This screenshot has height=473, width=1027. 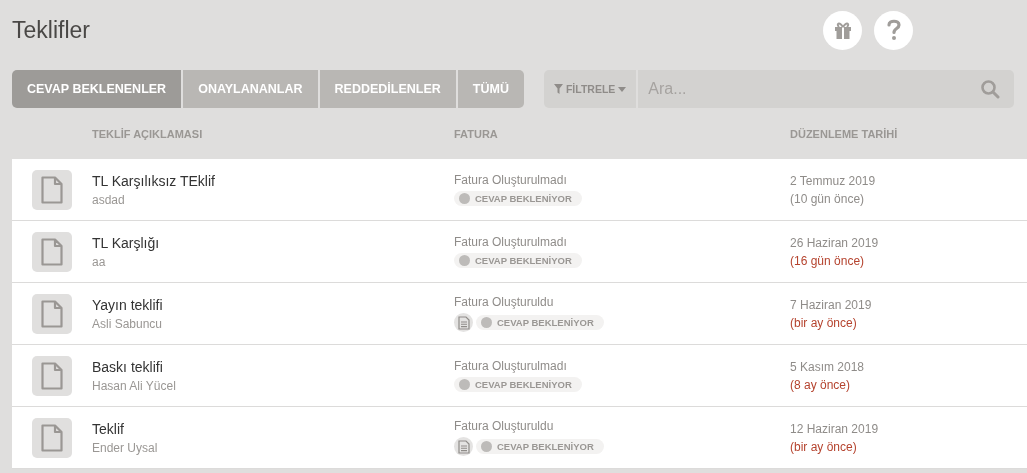 What do you see at coordinates (127, 323) in the screenshot?
I see `offer-customer: Asli Sabuncu` at bounding box center [127, 323].